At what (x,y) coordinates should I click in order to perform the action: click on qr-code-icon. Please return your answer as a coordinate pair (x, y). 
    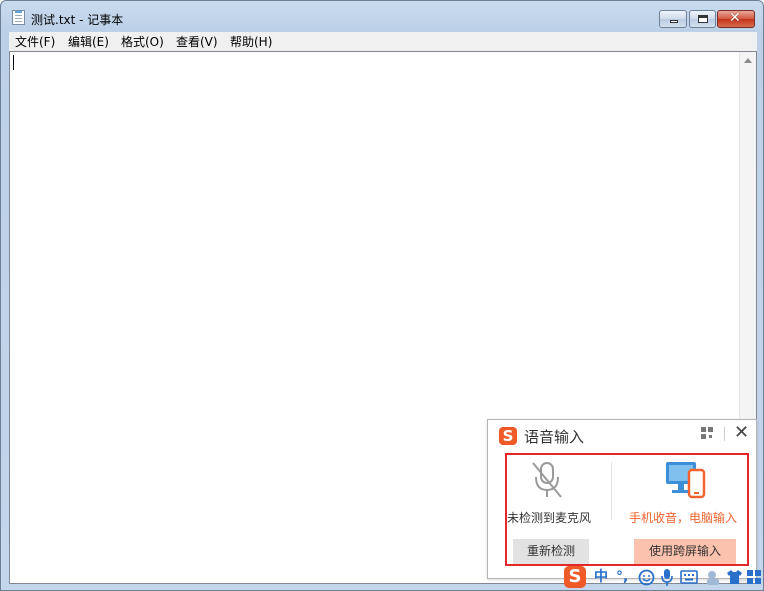
    Looking at the image, I should click on (707, 433).